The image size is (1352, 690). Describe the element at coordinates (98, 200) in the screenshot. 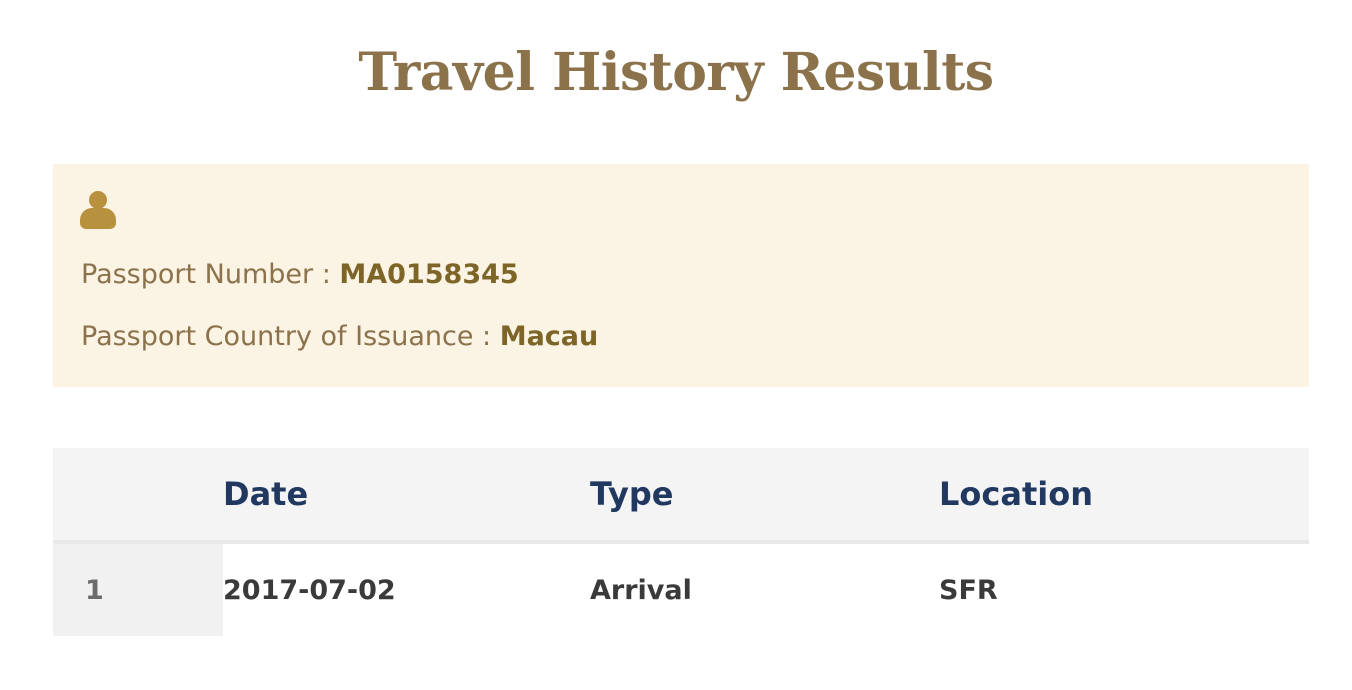

I see `person-icon-head` at that location.